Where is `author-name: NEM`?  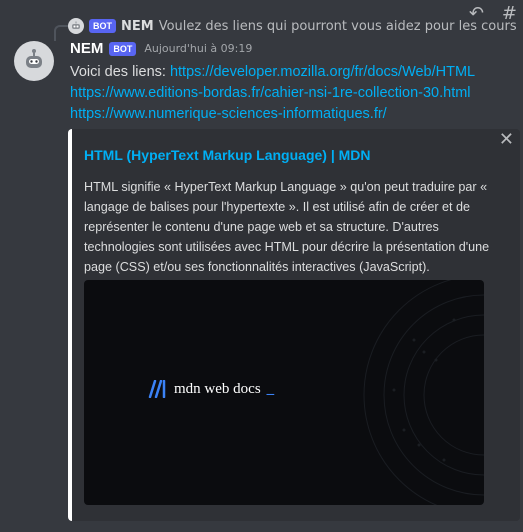
author-name: NEM is located at coordinates (86, 48).